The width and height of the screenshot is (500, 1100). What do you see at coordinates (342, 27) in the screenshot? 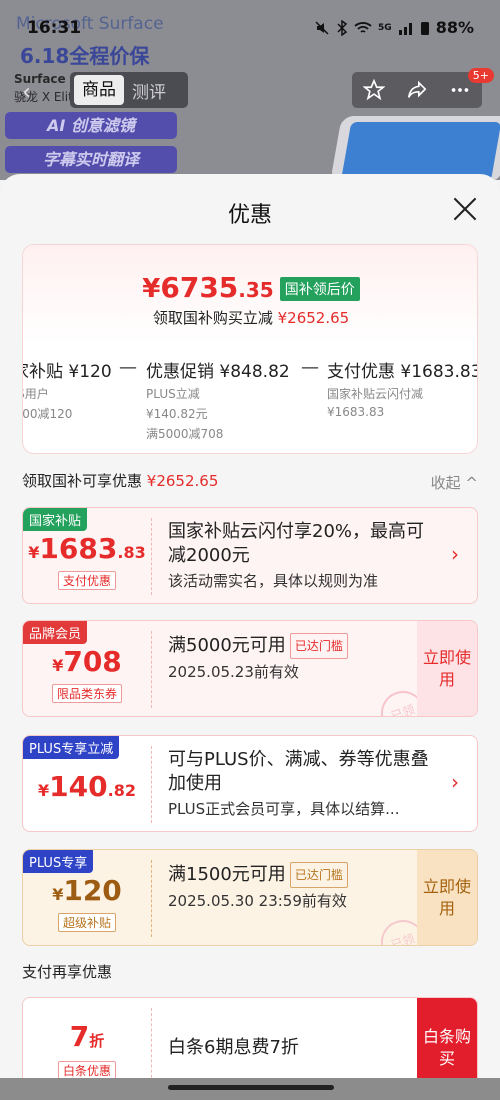
I see `bluetooth-icon` at bounding box center [342, 27].